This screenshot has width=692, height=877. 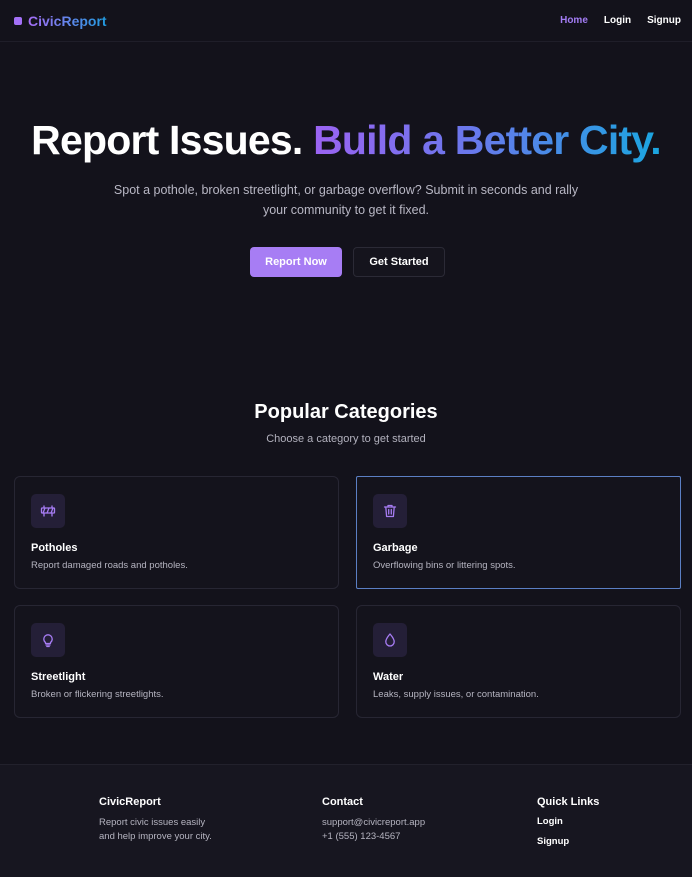 I want to click on category-title: Water, so click(x=388, y=677).